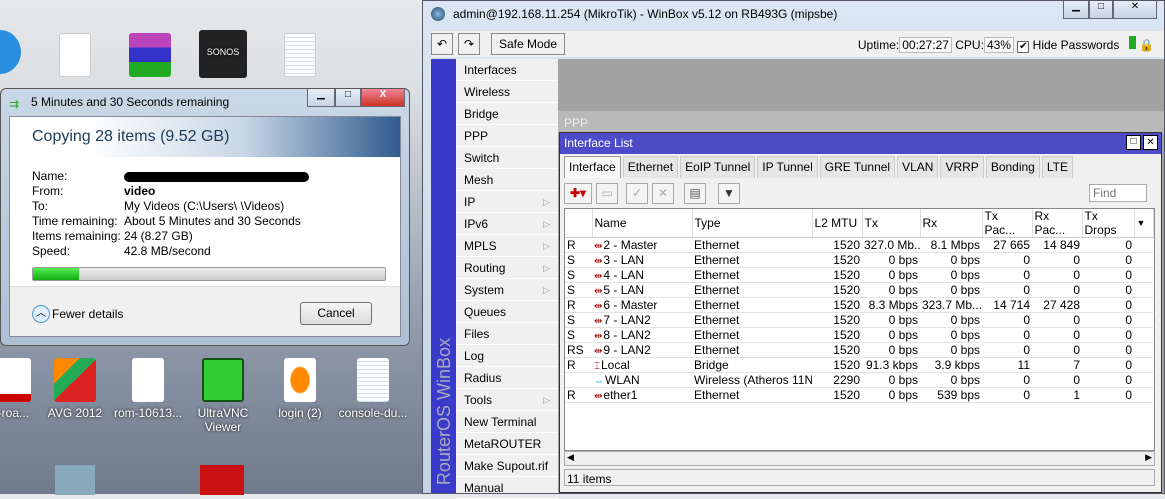 Image resolution: width=1165 pixels, height=499 pixels. Describe the element at coordinates (642, 223) in the screenshot. I see `column-header: Name` at that location.